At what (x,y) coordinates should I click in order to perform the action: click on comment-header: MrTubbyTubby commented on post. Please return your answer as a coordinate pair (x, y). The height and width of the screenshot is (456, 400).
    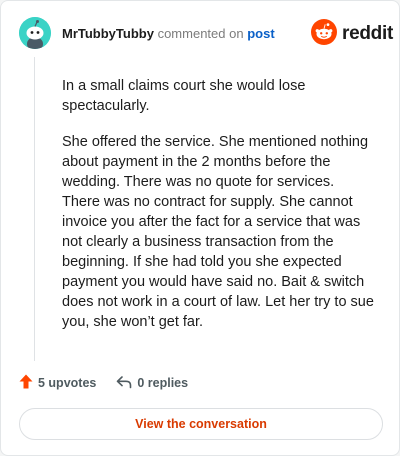
    Looking at the image, I should click on (168, 34).